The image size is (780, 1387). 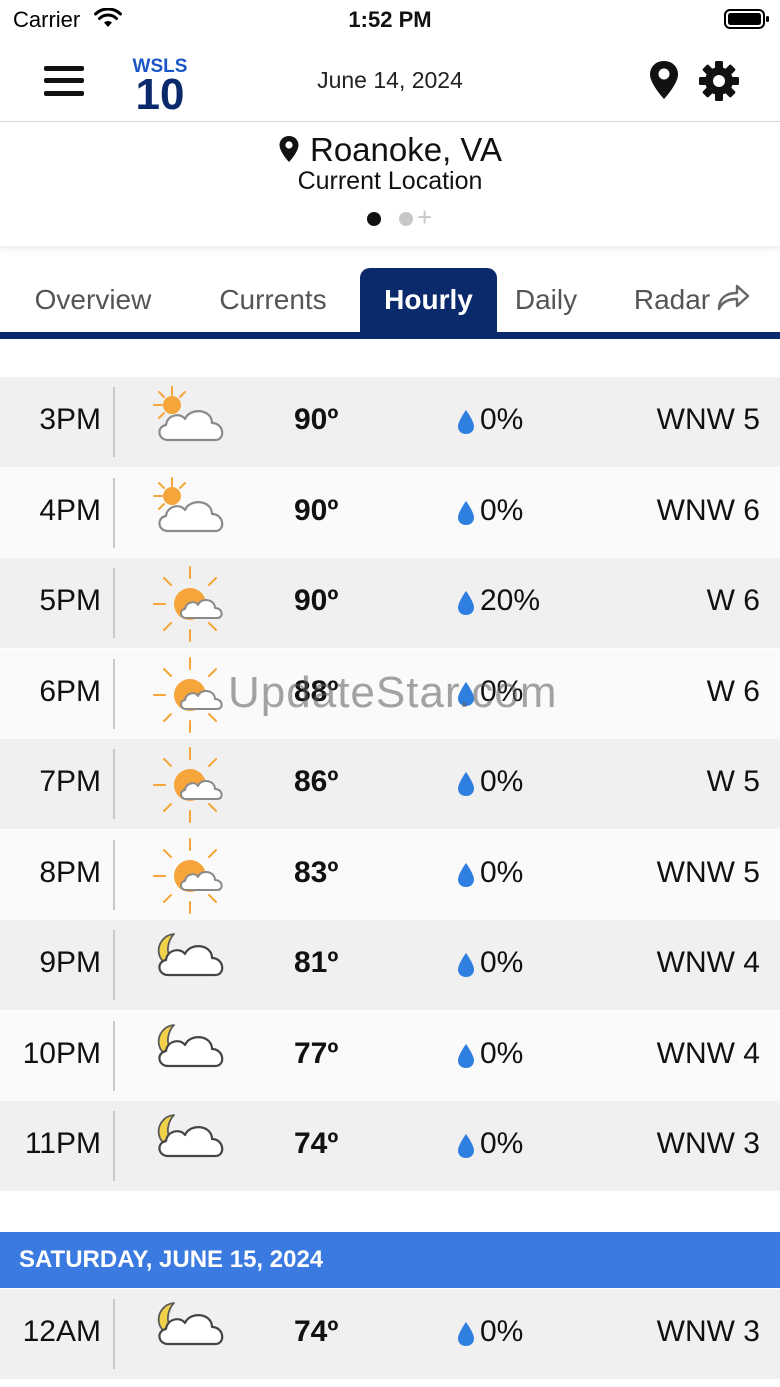 What do you see at coordinates (390, 874) in the screenshot?
I see `hourly-row: 8PM 83º 0% WNW 5` at bounding box center [390, 874].